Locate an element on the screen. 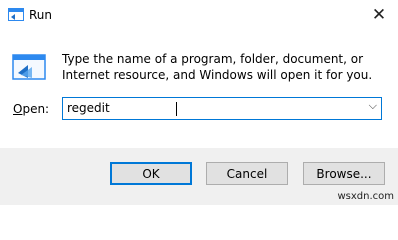  watermark: wsxdn.com is located at coordinates (365, 196).